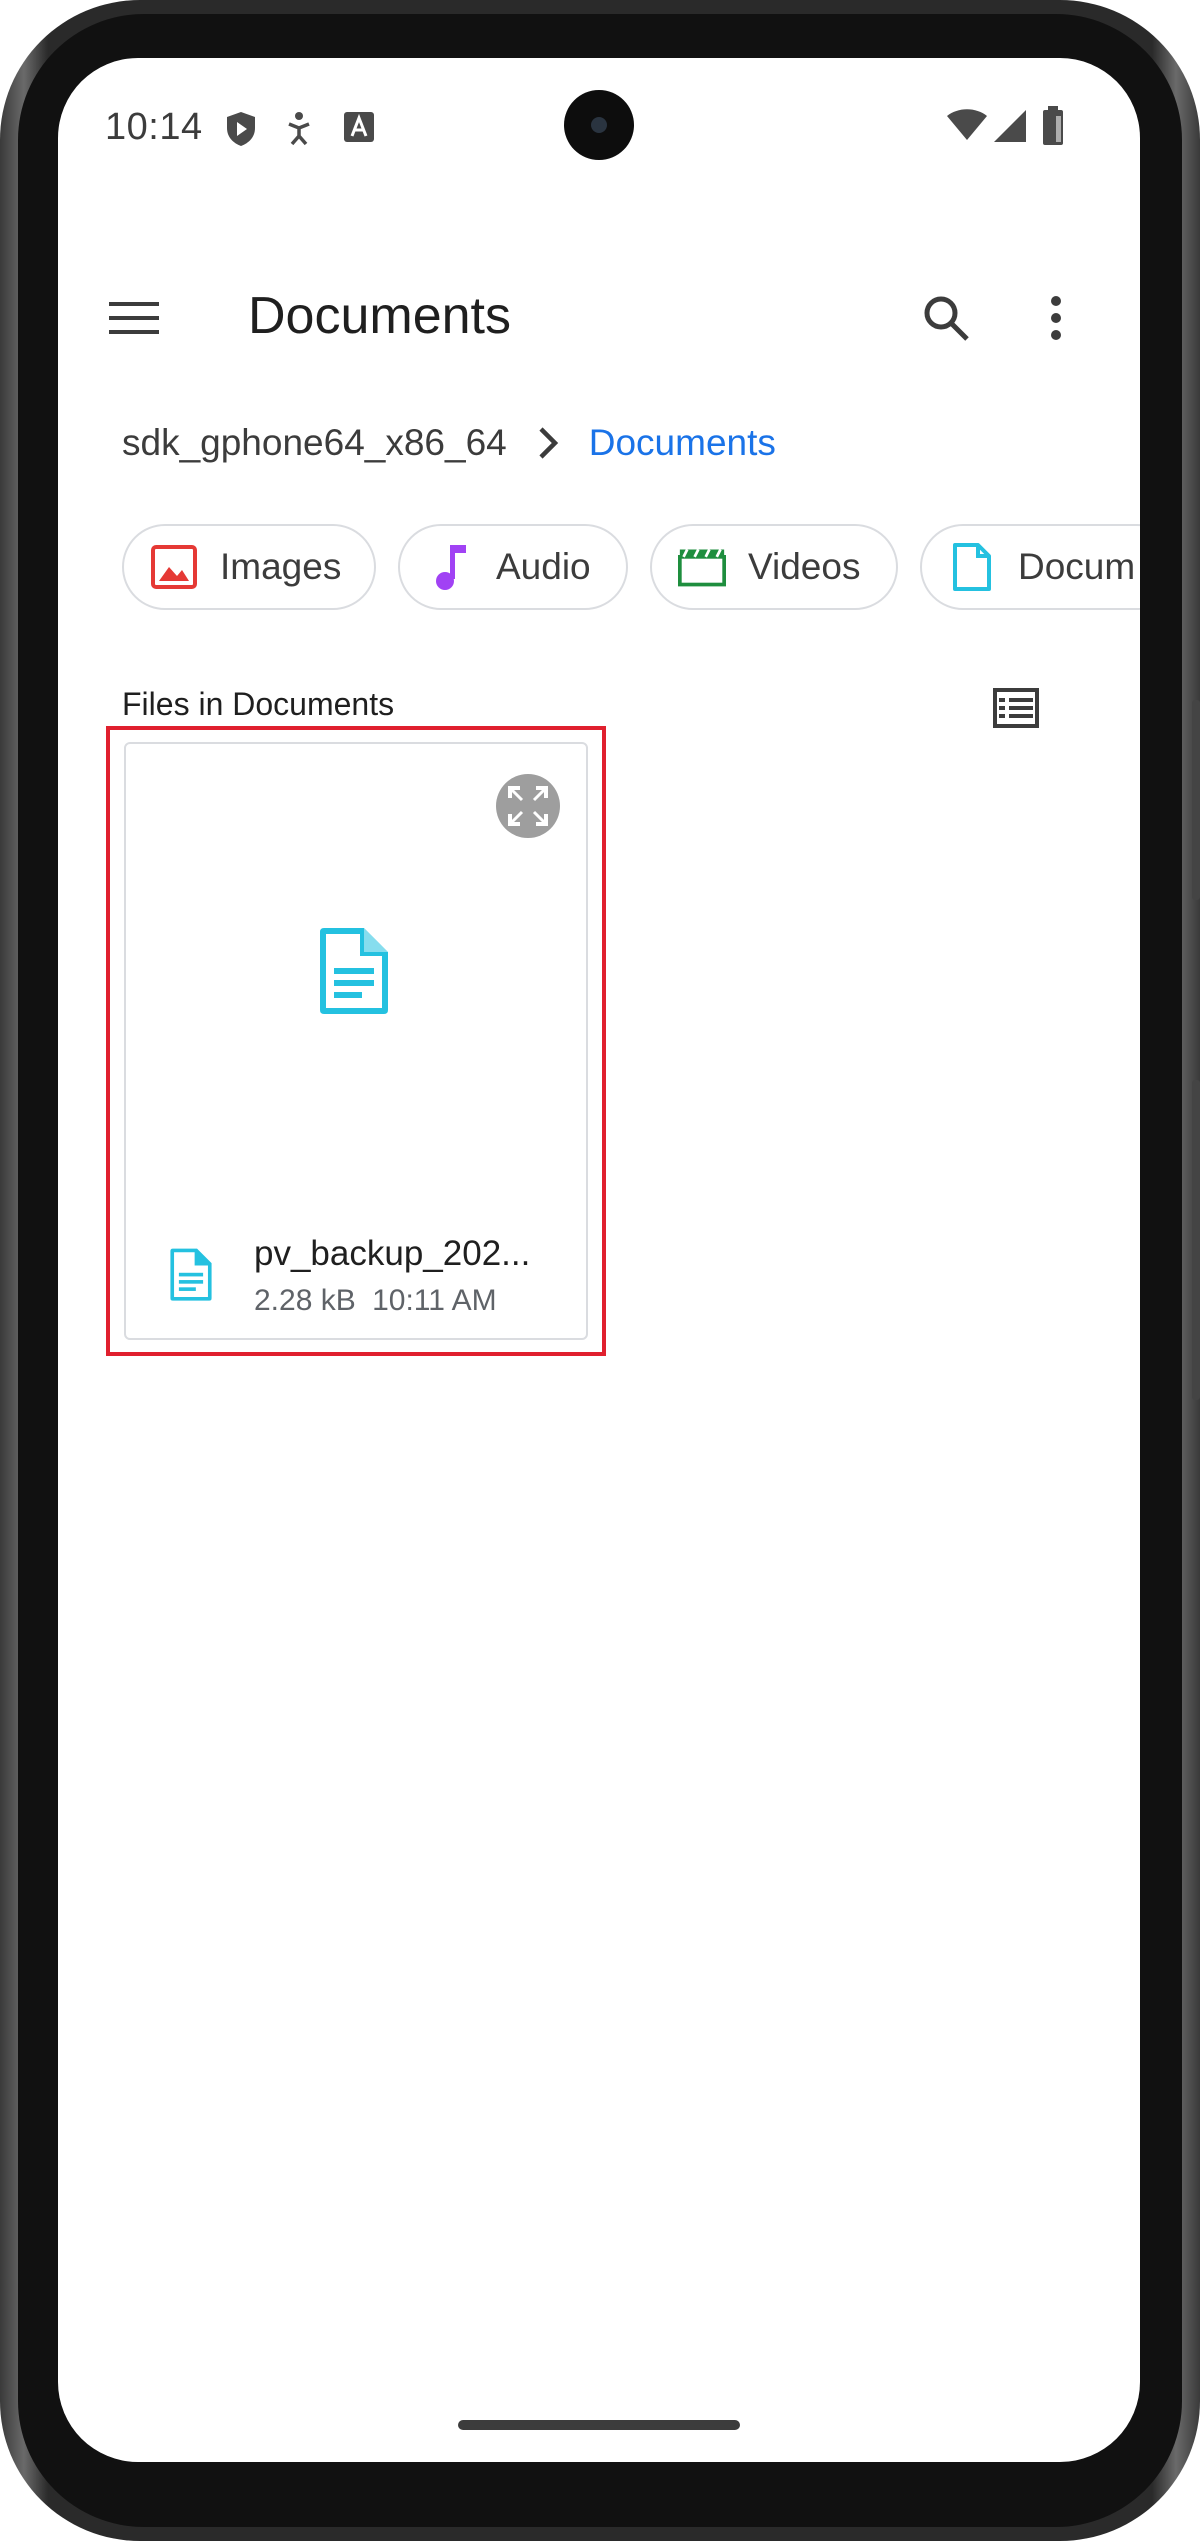 The width and height of the screenshot is (1200, 2541). I want to click on file-time: 10:11 AM, so click(434, 1300).